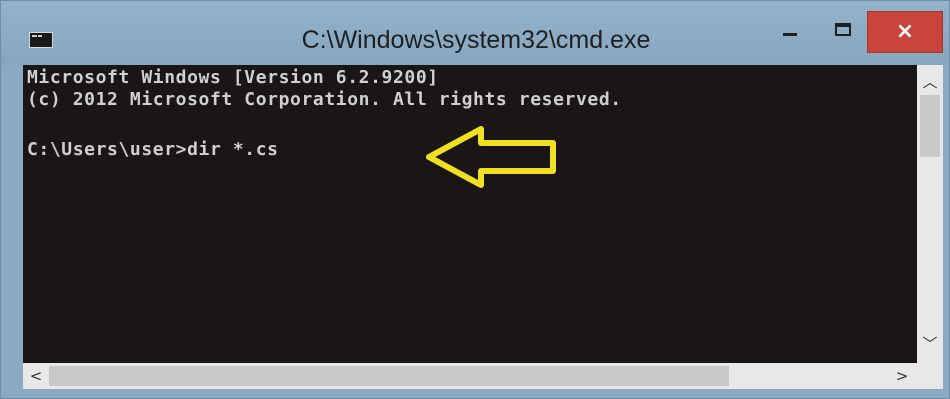 The height and width of the screenshot is (399, 950). Describe the element at coordinates (36, 376) in the screenshot. I see `scroll-left-icon: <` at that location.